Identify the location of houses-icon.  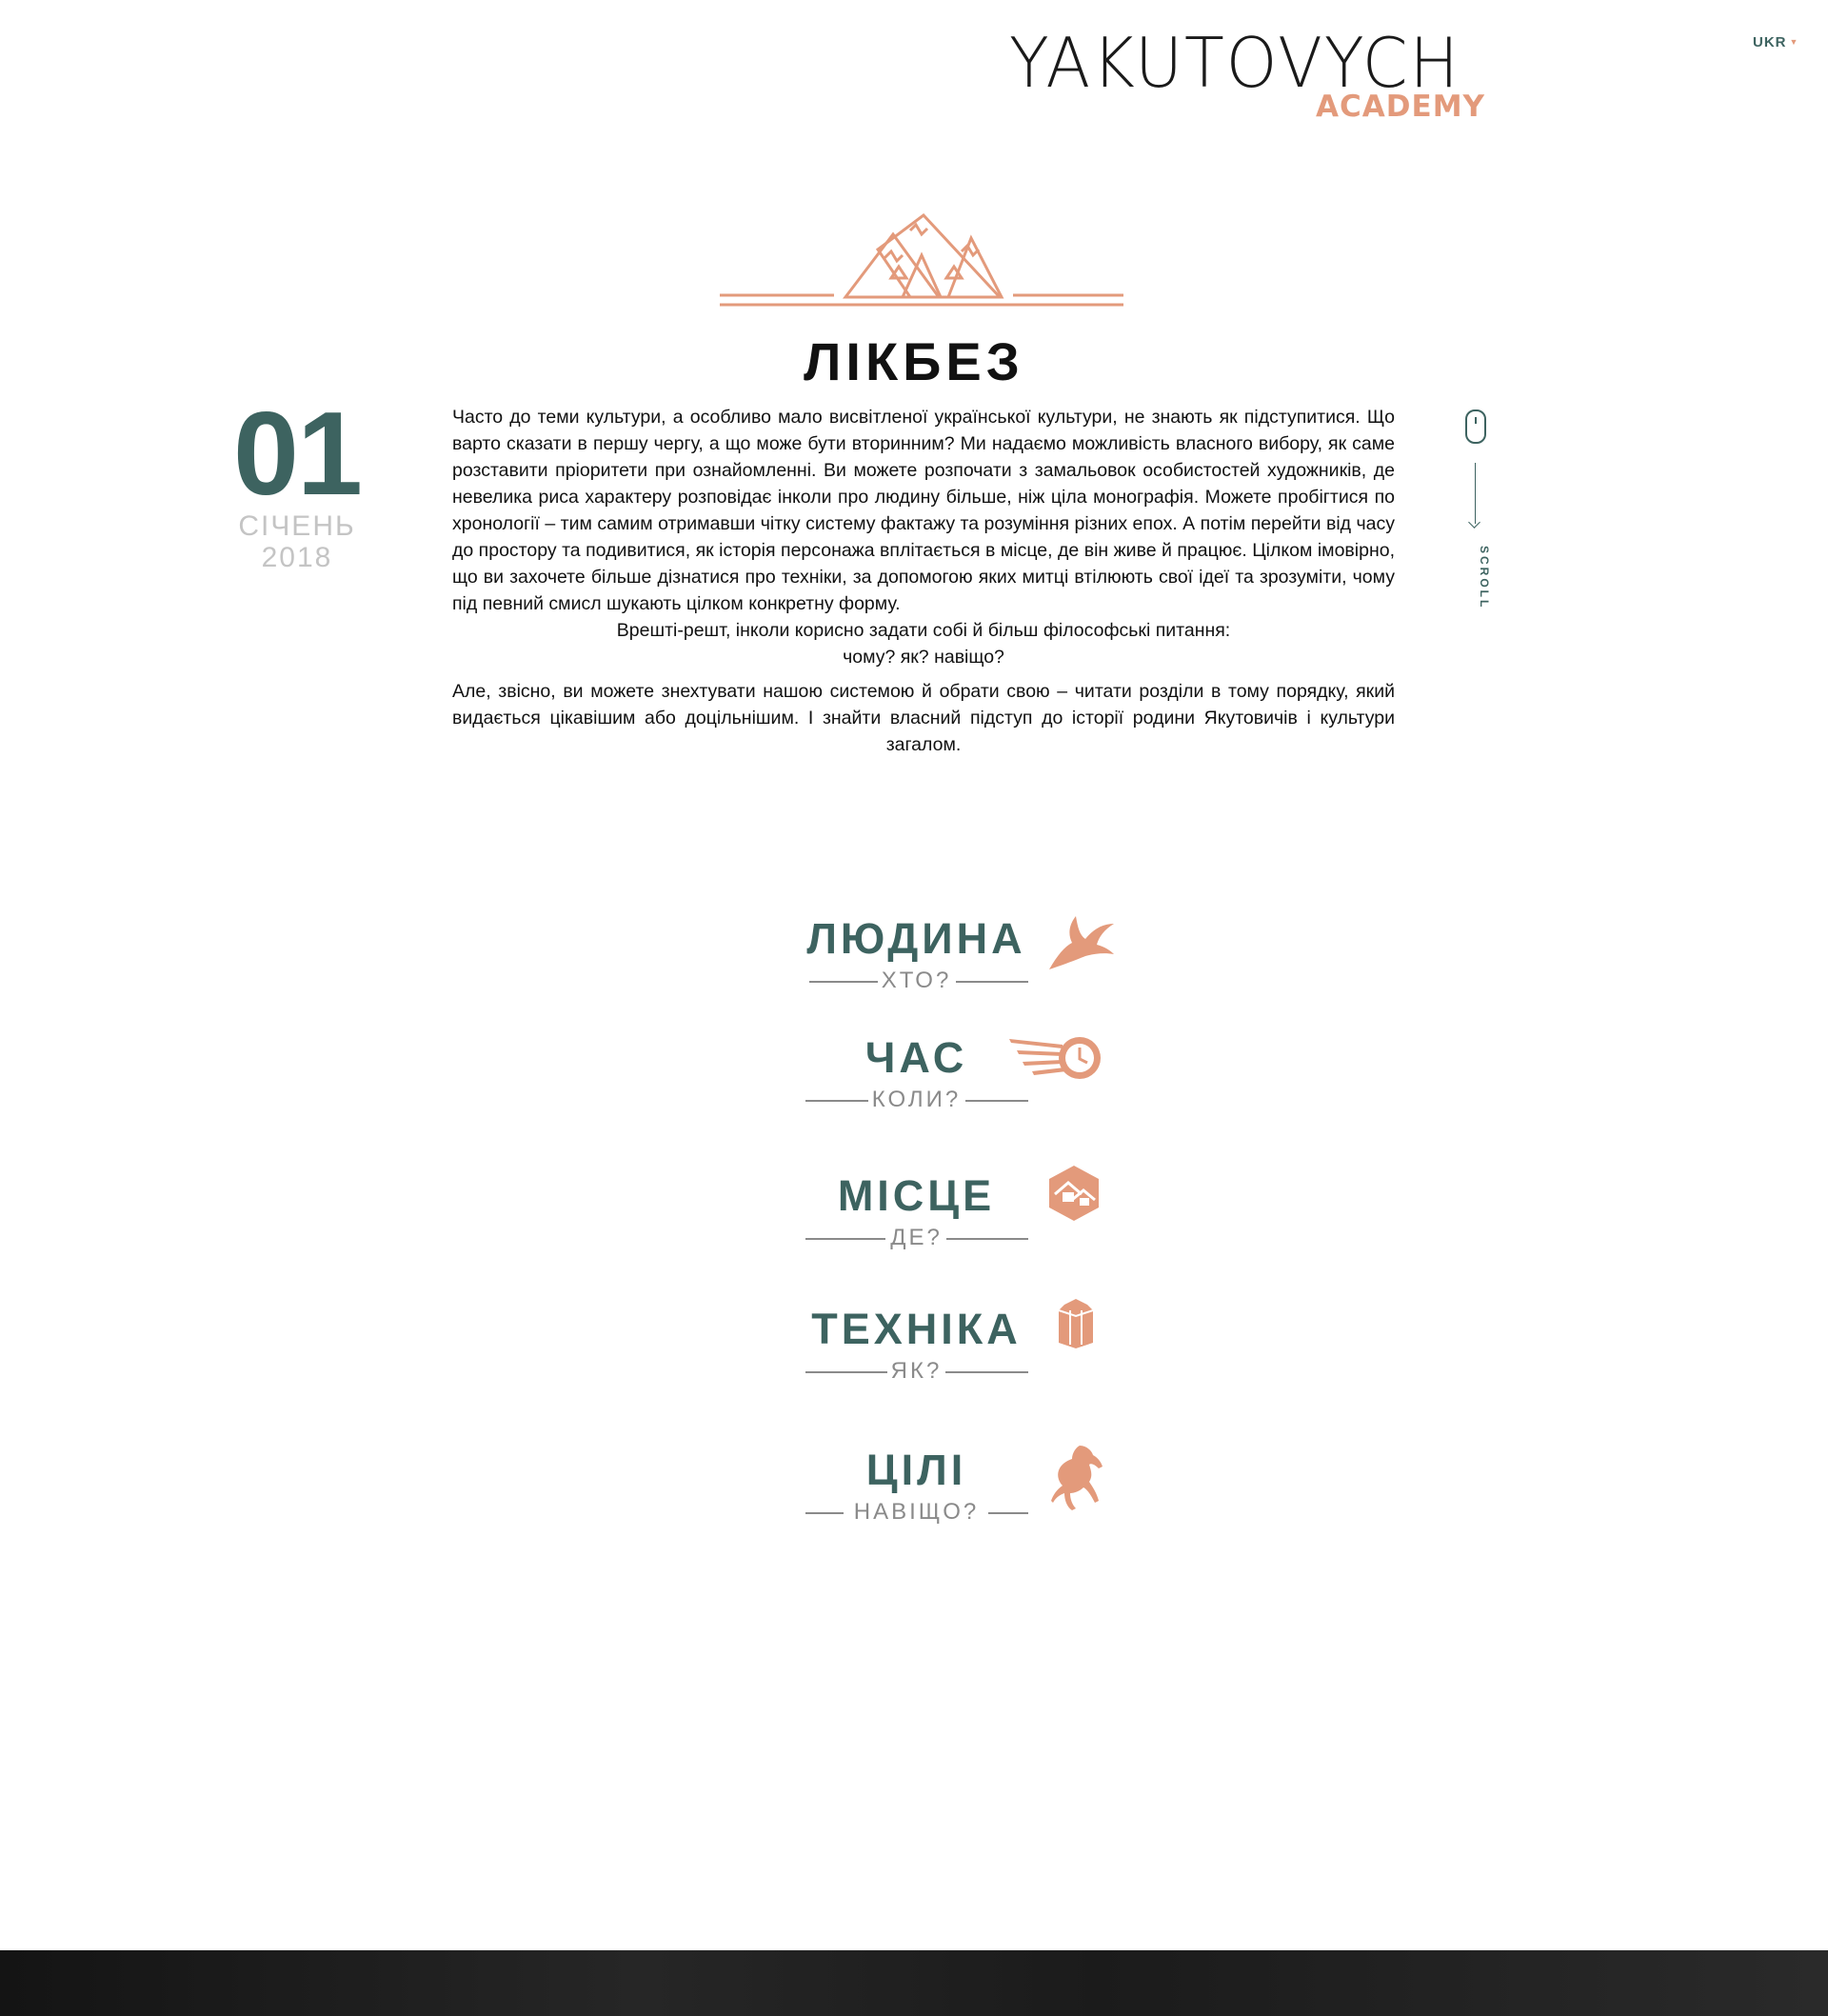
(1074, 1193).